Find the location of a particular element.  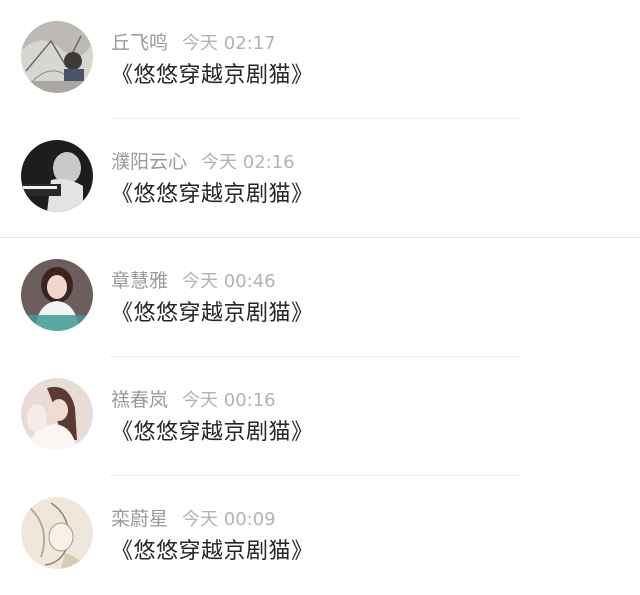

timestamp: 今天 02:16 is located at coordinates (248, 162).